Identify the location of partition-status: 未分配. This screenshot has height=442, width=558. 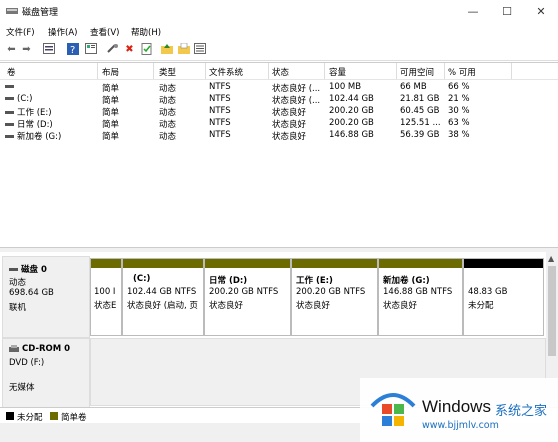
(481, 306).